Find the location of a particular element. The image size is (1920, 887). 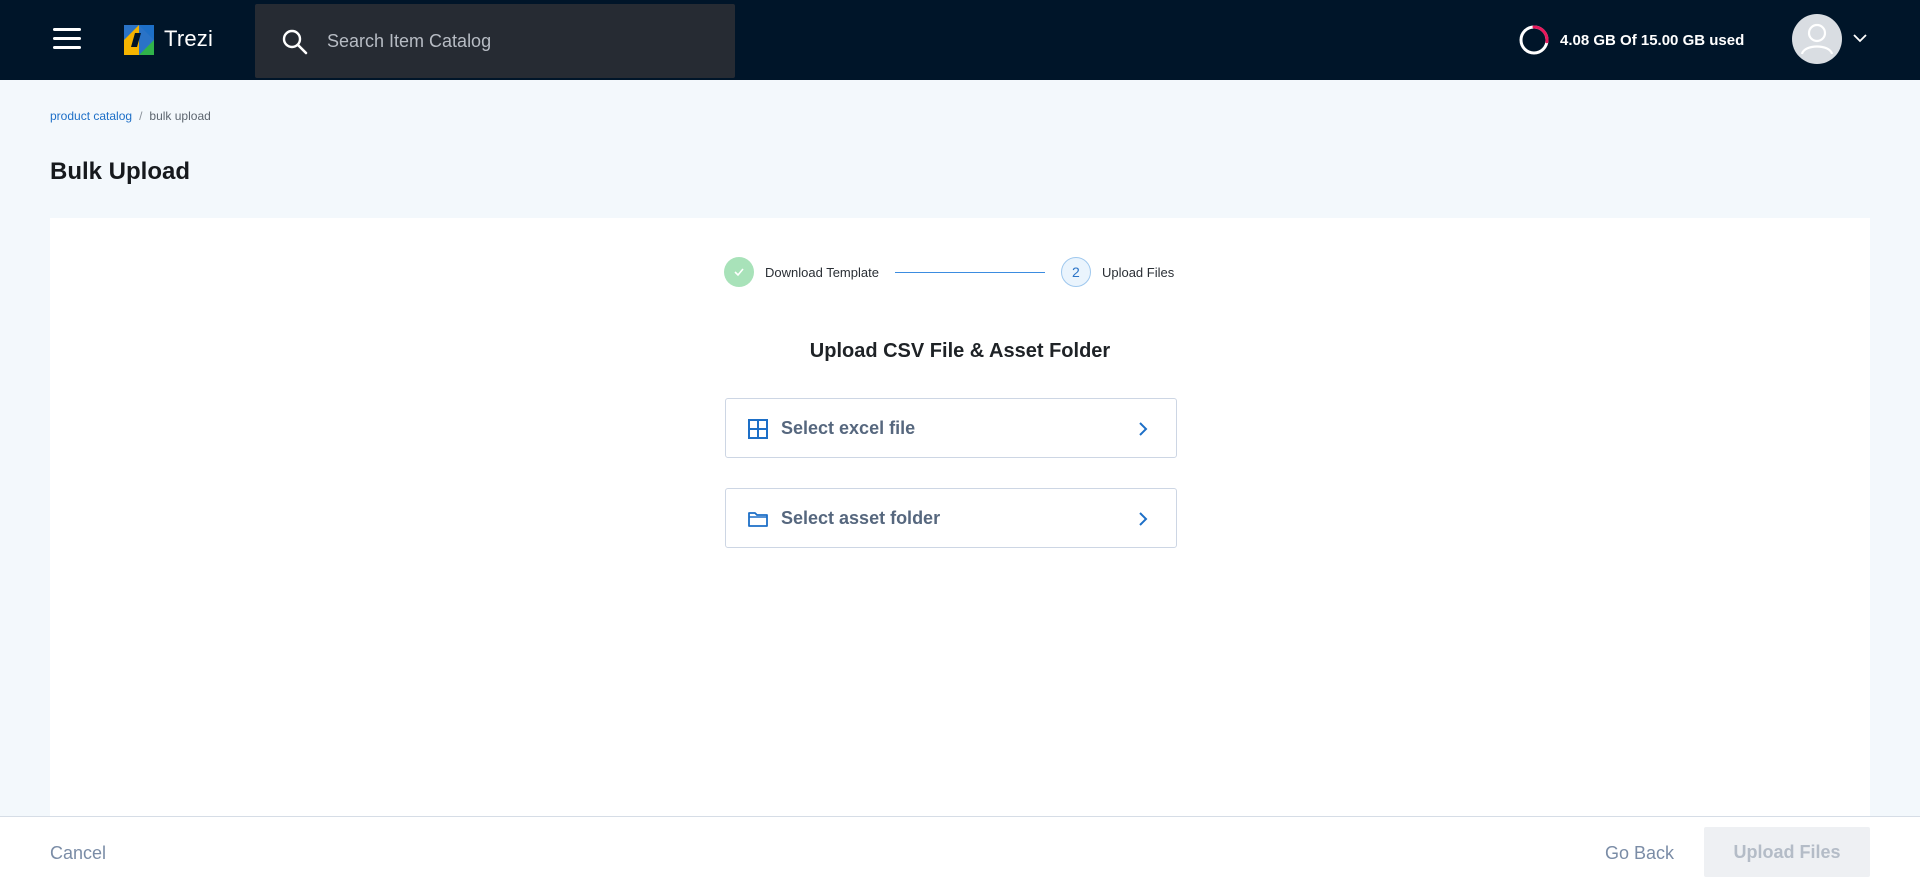

folder-icon is located at coordinates (758, 519).